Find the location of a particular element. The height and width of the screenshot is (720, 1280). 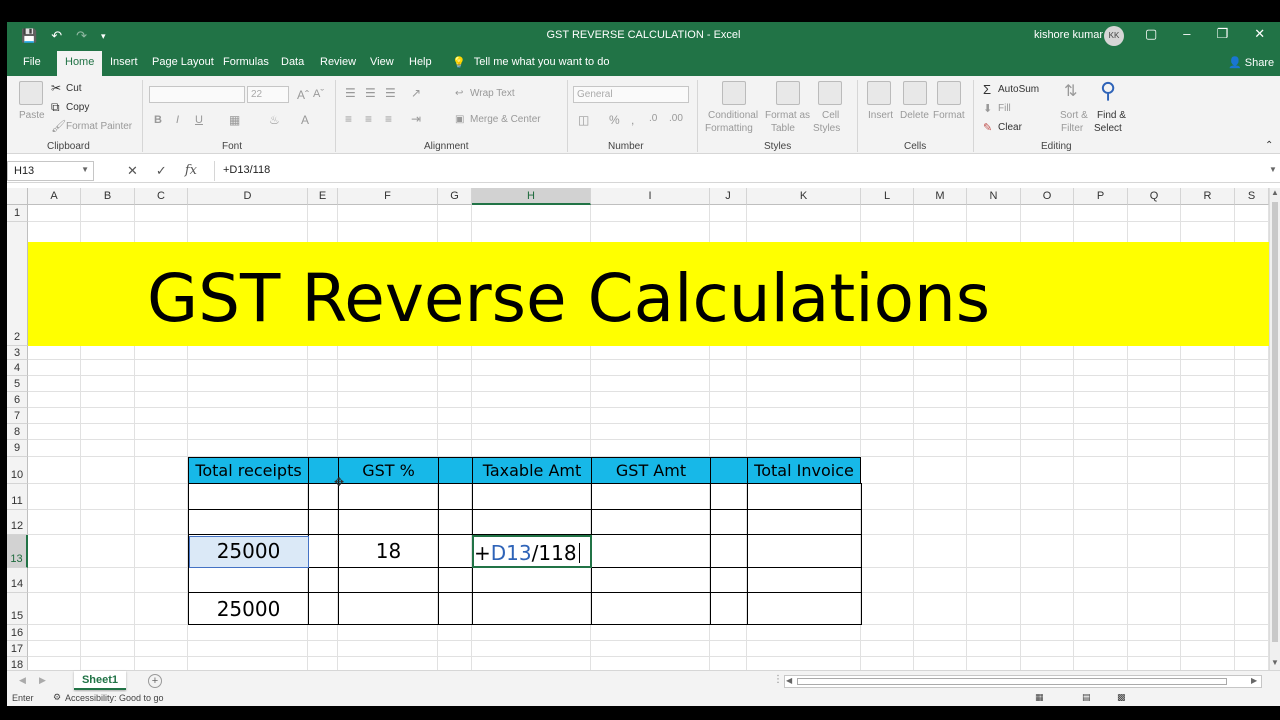

sheet-nav-next-icon: ▶ is located at coordinates (42, 680).